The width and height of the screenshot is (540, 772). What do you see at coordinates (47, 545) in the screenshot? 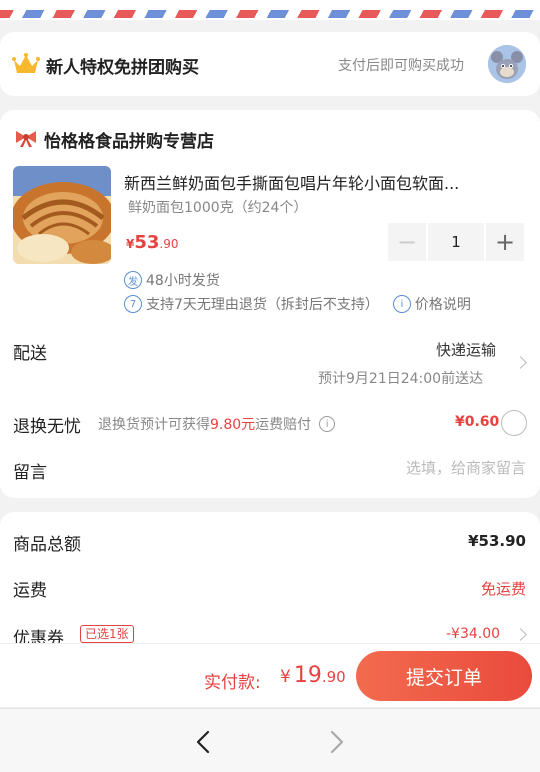
I see `total-label: 商品总额` at bounding box center [47, 545].